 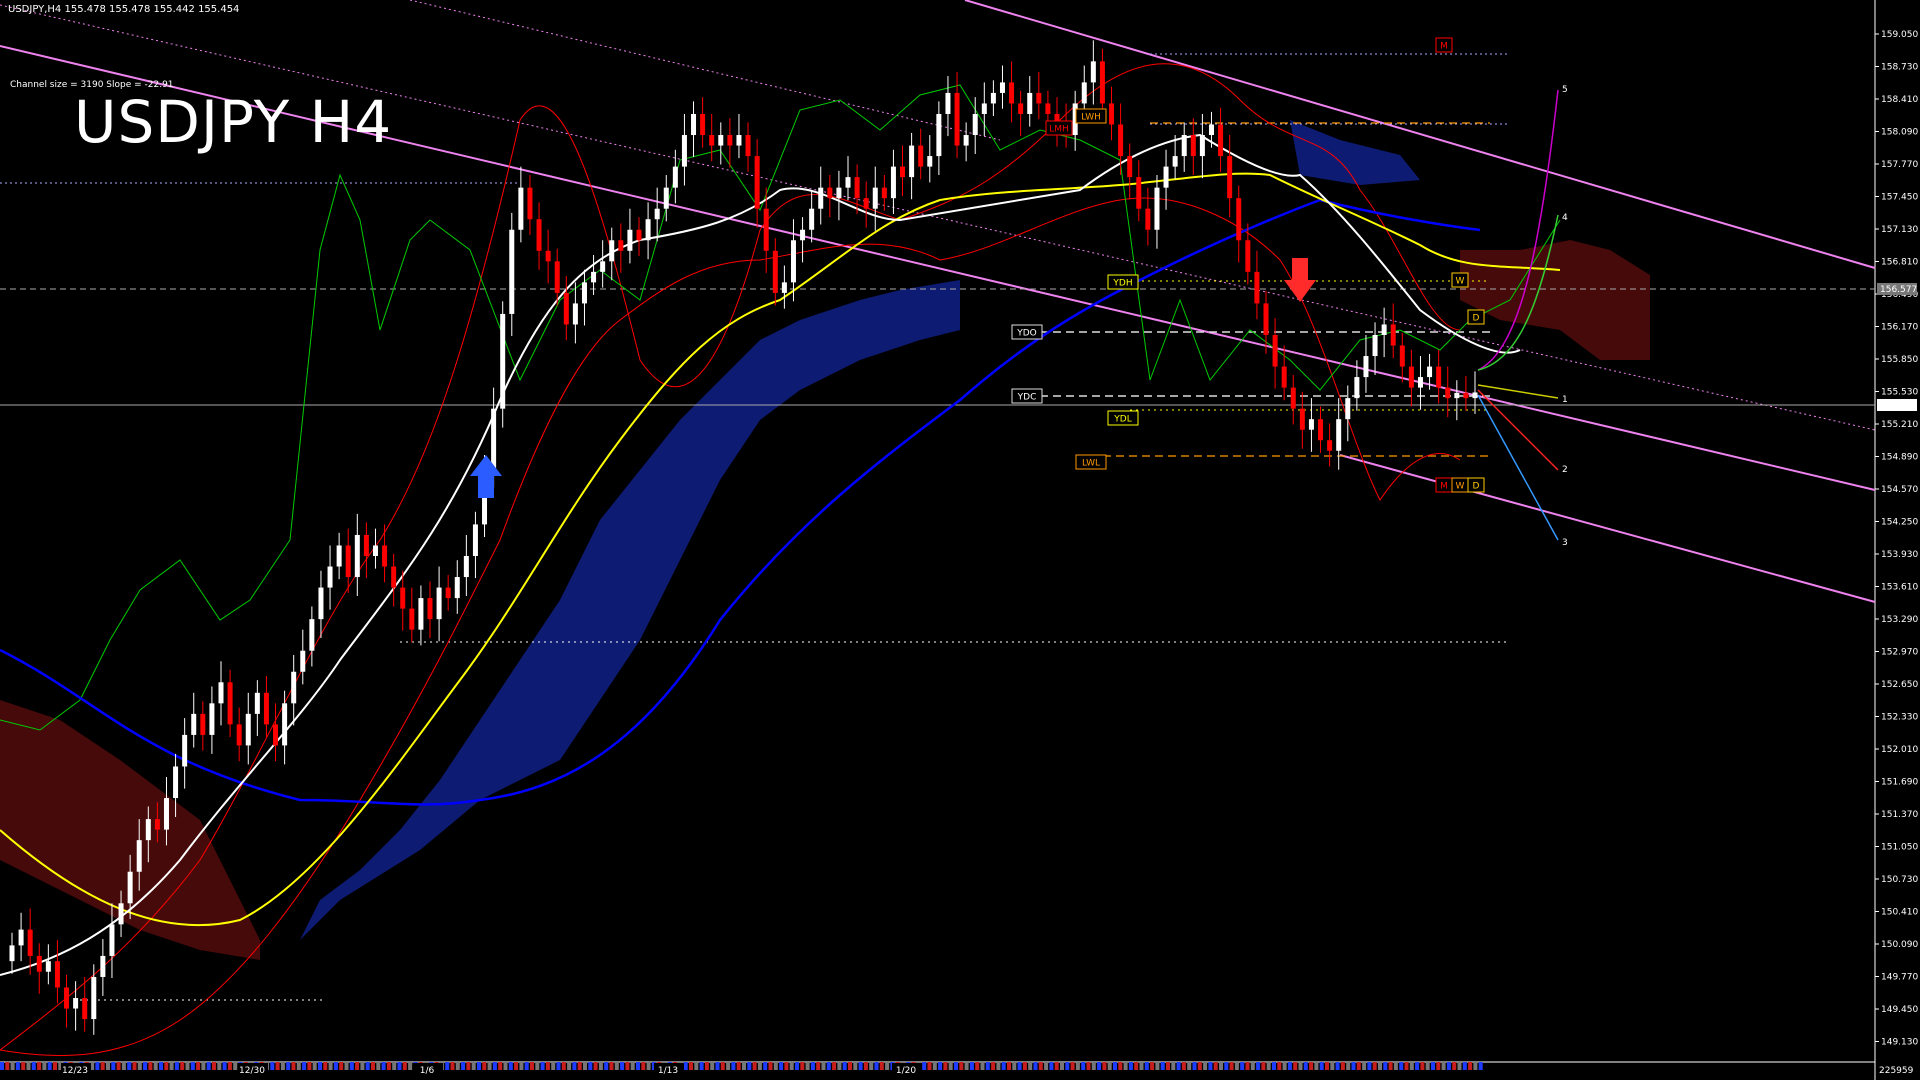 What do you see at coordinates (1899, 263) in the screenshot?
I see `price-tick-label: 156.810` at bounding box center [1899, 263].